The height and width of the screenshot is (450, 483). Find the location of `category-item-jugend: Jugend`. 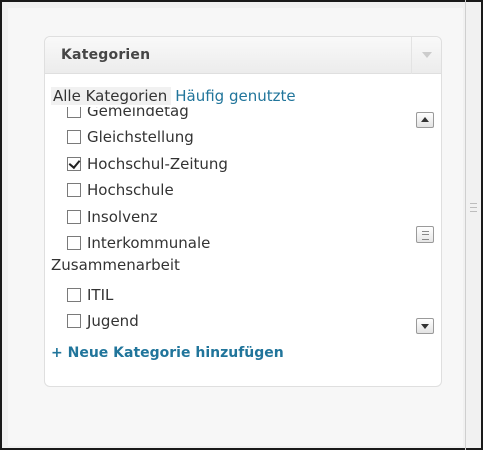

category-item-jugend: Jugend is located at coordinates (221, 323).